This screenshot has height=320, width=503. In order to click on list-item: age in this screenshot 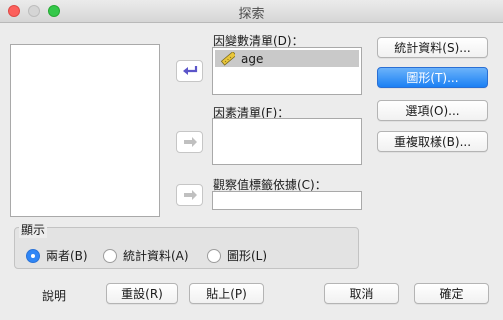, I will do `click(287, 58)`.